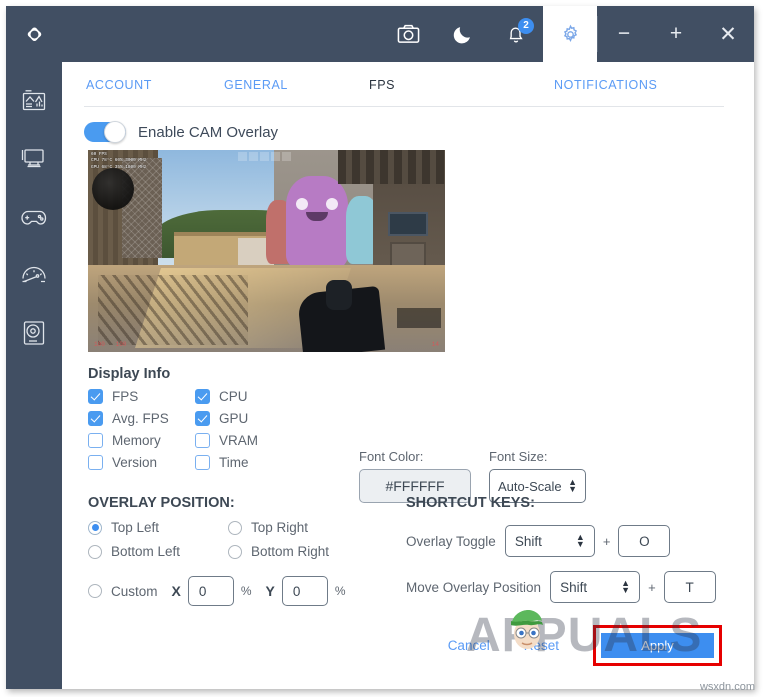 This screenshot has height=697, width=763. I want to click on screenshot-camera-icon, so click(408, 34).